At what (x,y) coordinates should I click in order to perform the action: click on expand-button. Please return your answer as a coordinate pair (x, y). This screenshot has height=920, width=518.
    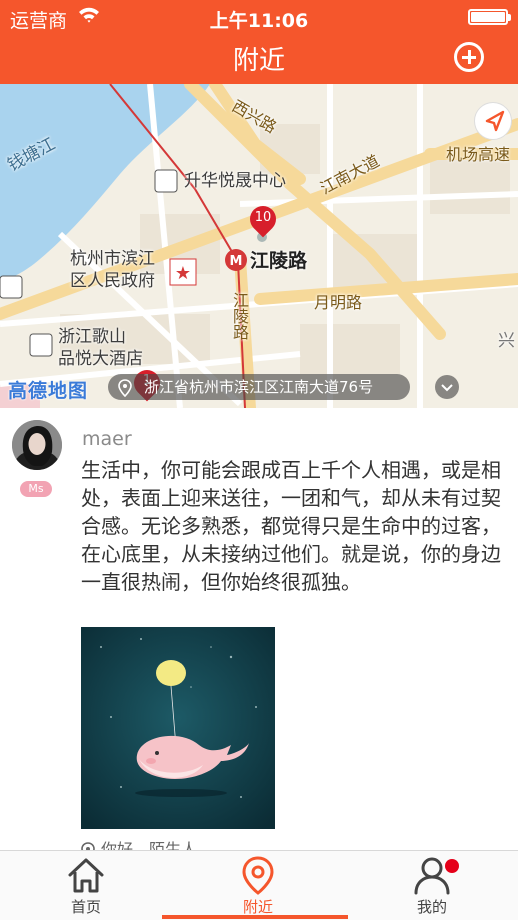
    Looking at the image, I should click on (447, 387).